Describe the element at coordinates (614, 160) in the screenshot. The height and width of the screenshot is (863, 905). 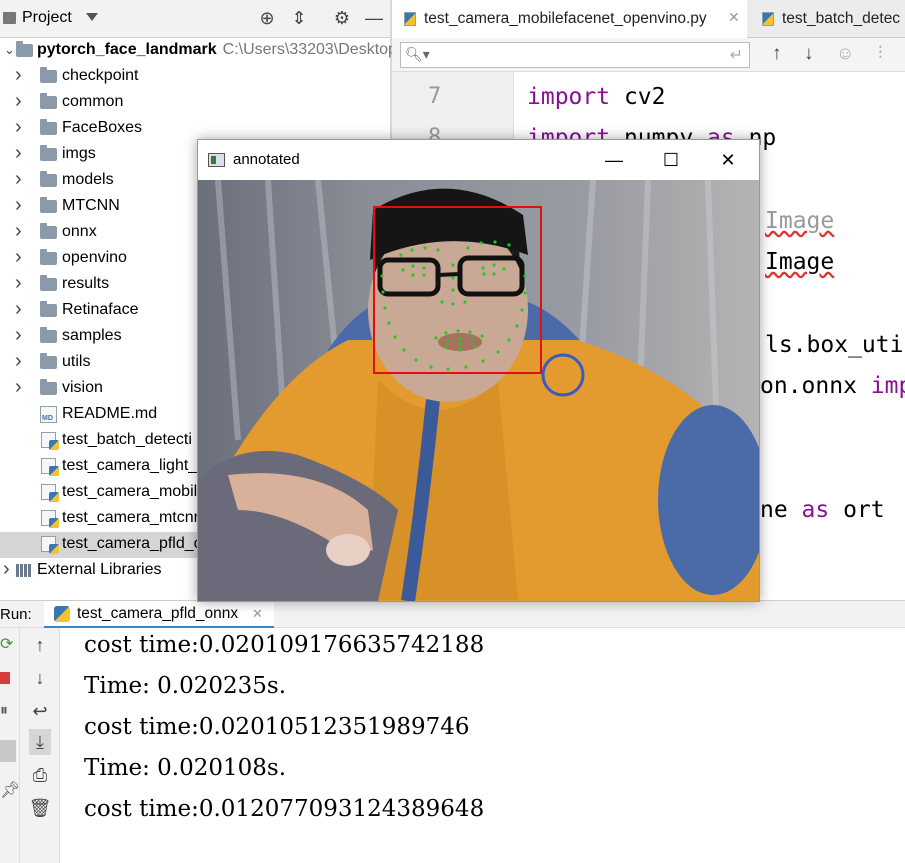
I see `minimize-button: —` at that location.